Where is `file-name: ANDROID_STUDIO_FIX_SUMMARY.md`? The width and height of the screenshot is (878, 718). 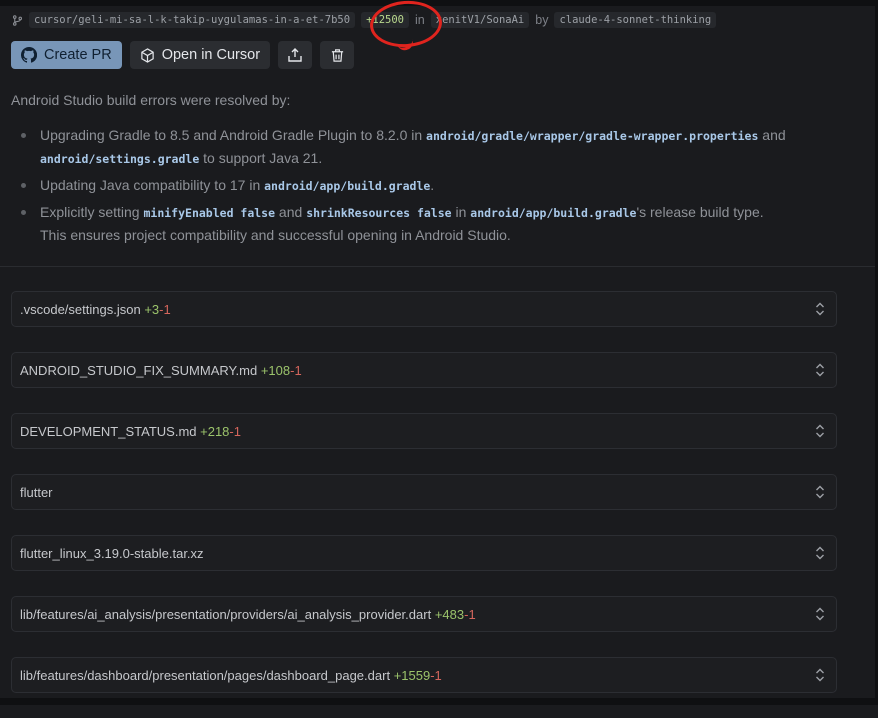
file-name: ANDROID_STUDIO_FIX_SUMMARY.md is located at coordinates (139, 370).